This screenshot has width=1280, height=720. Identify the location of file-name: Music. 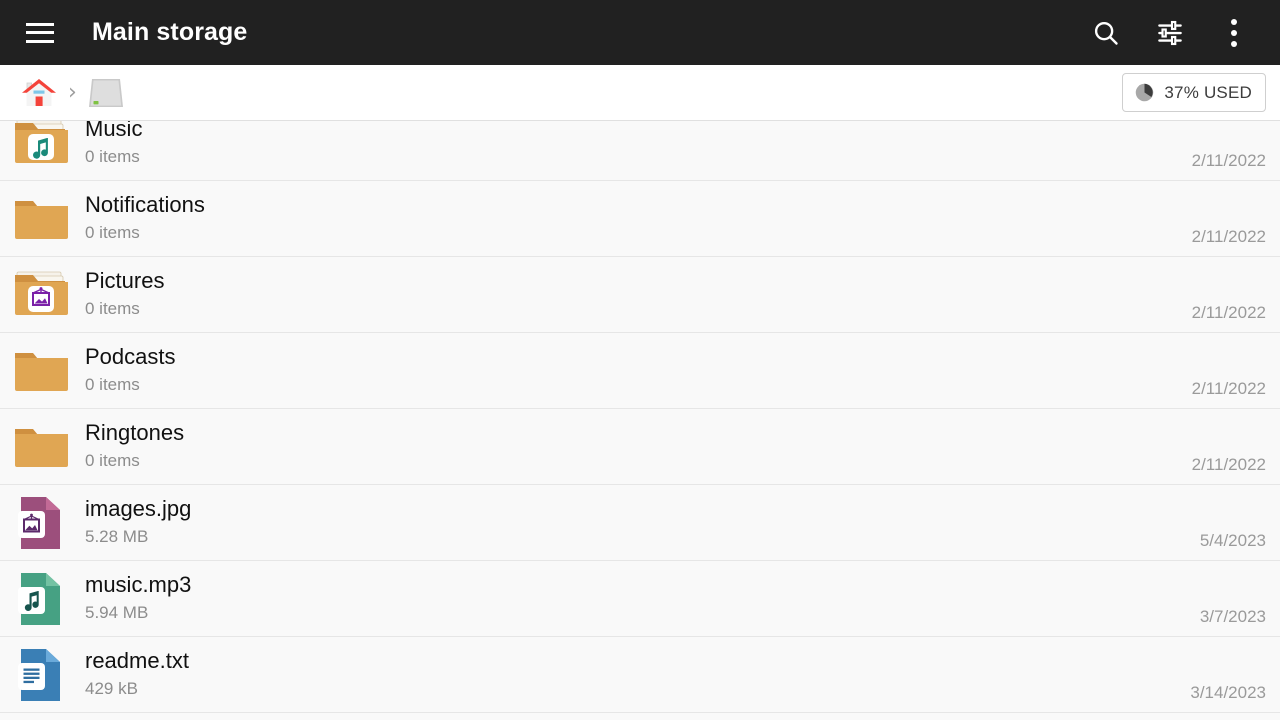
(114, 131).